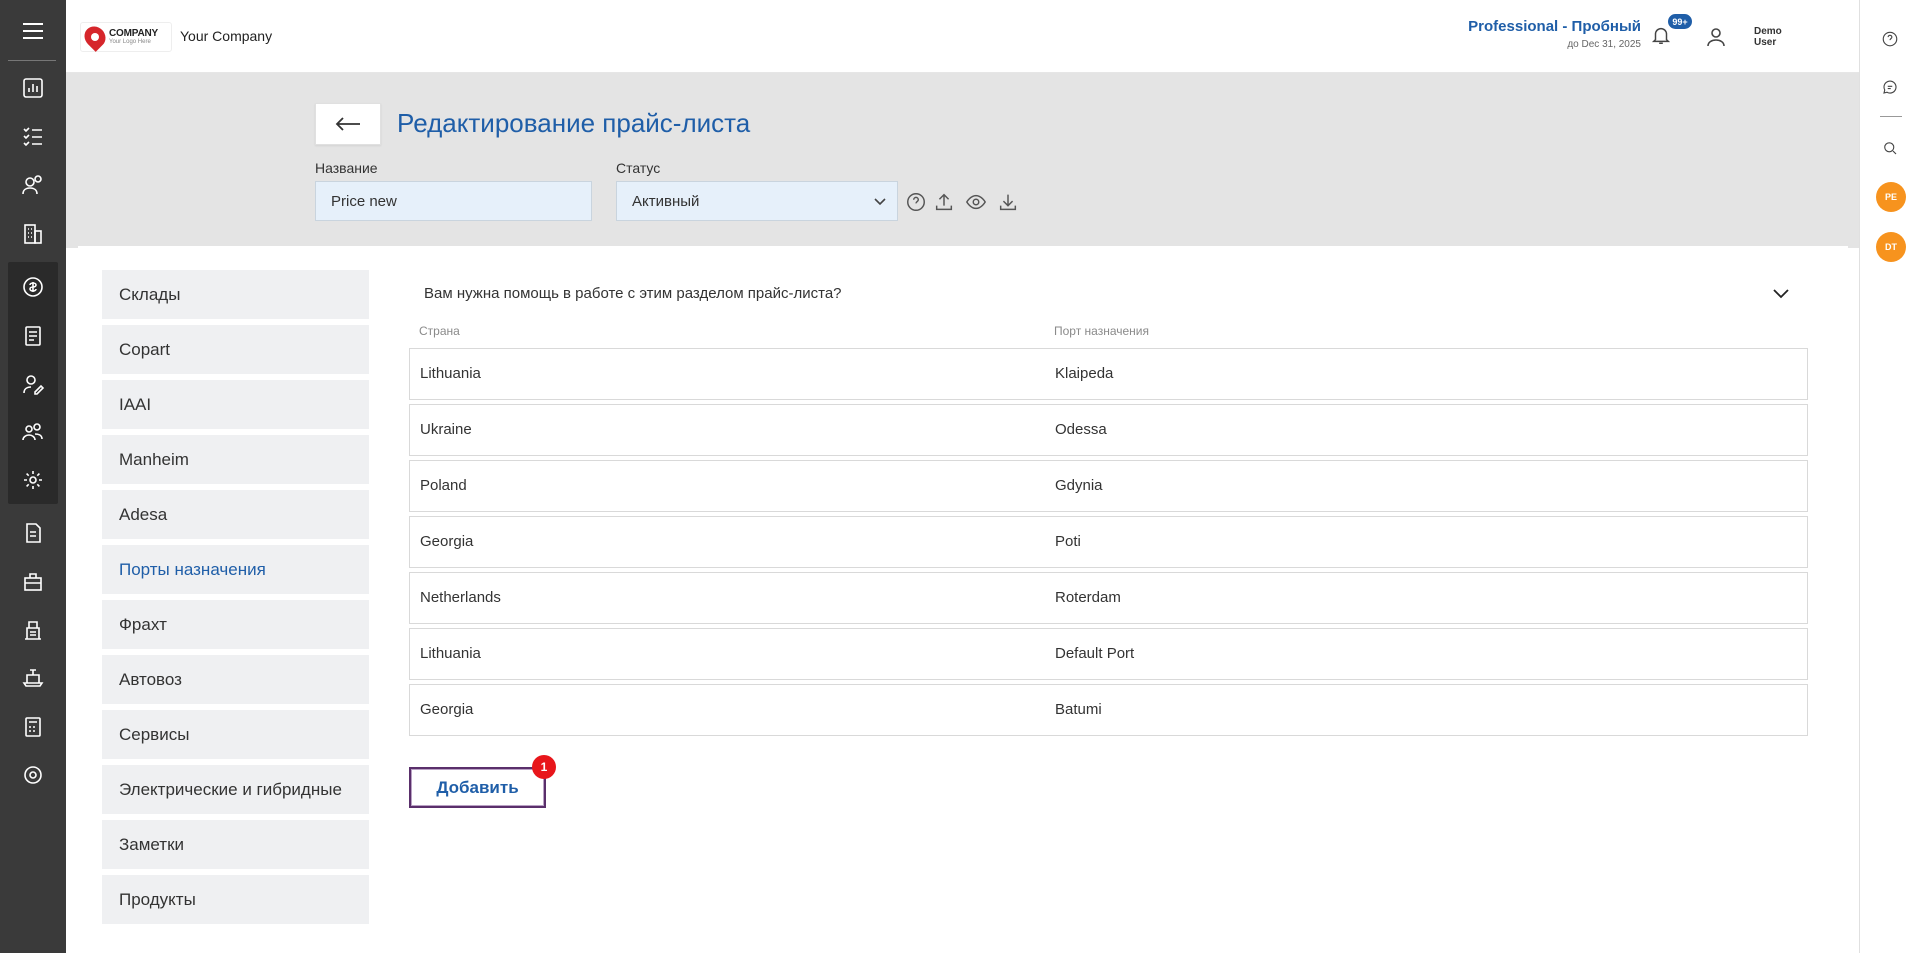 The width and height of the screenshot is (1919, 953). I want to click on table-row: Lithuania Klaipeda, so click(1108, 374).